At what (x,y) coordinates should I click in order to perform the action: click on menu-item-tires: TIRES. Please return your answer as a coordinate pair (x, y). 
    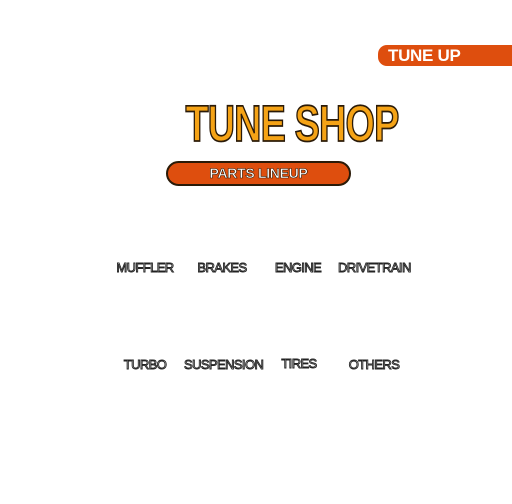
    Looking at the image, I should click on (299, 364).